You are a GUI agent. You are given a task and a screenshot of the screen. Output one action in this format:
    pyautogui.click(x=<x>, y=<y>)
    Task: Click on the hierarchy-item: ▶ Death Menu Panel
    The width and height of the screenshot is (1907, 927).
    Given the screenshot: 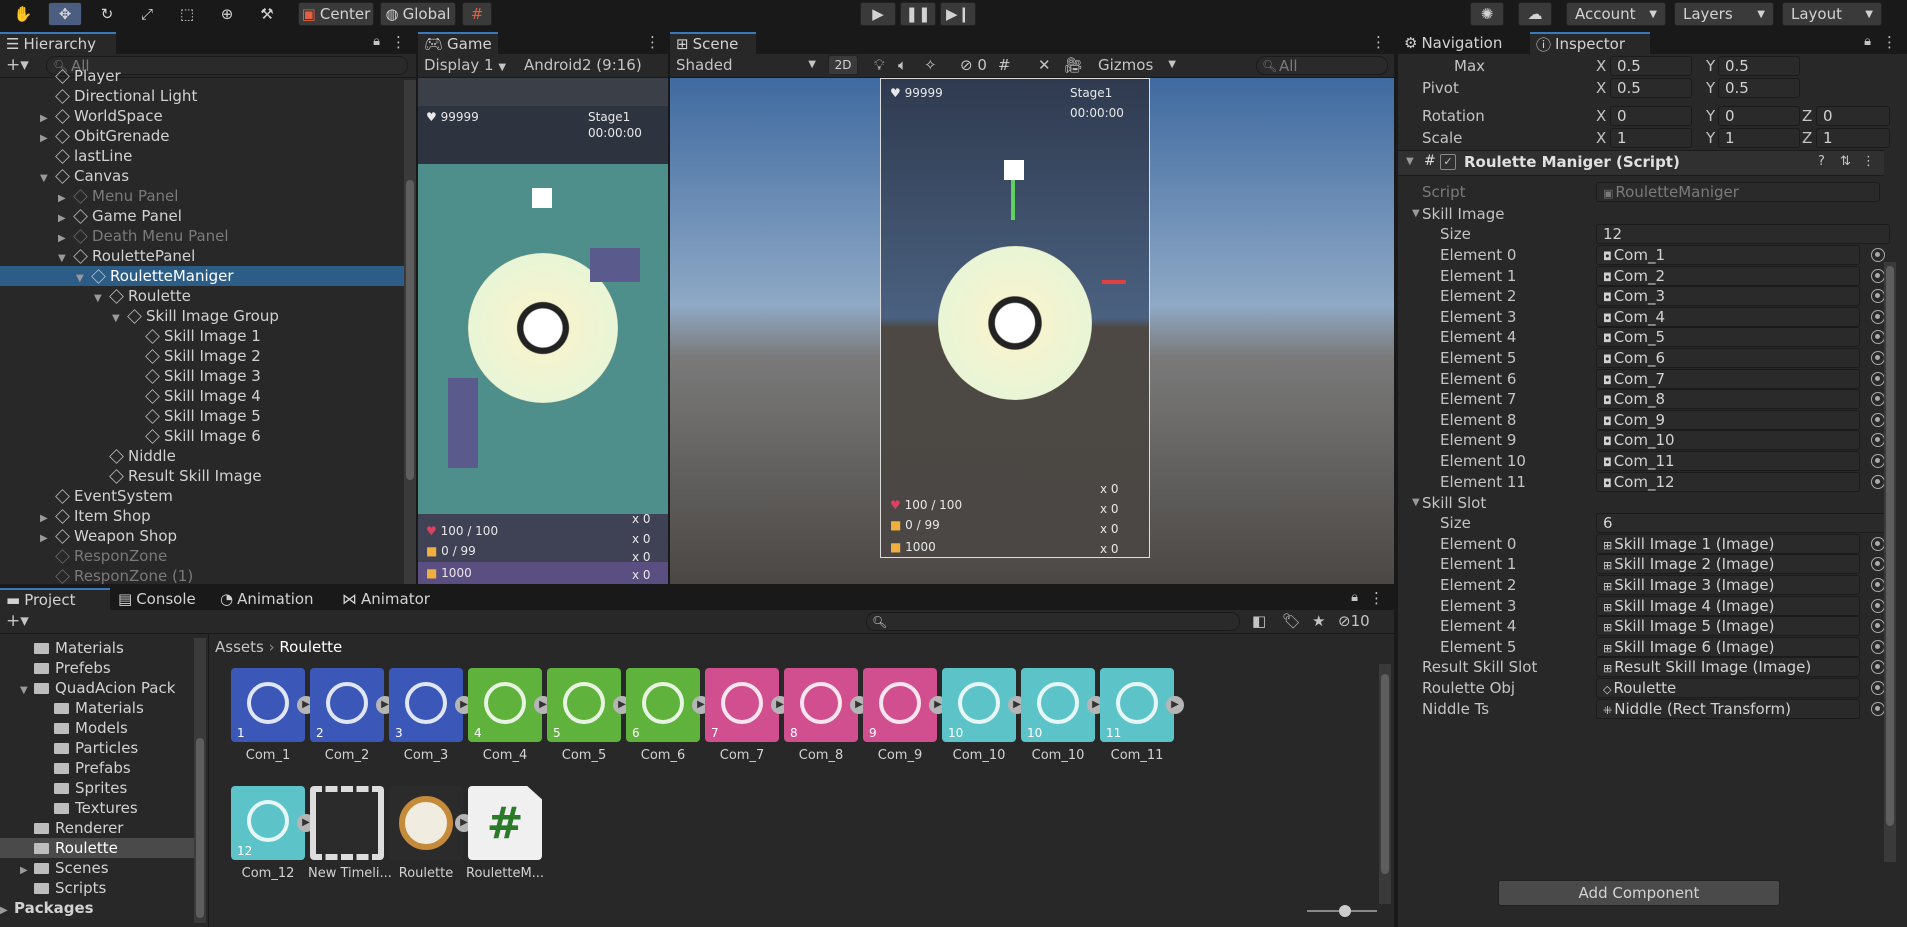 What is the action you would take?
    pyautogui.click(x=202, y=236)
    